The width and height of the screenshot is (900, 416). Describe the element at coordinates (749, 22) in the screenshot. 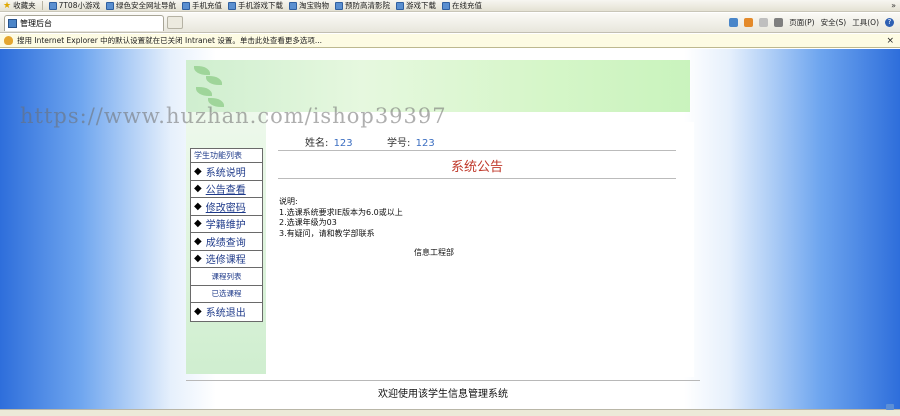

I see `feeds-icon` at that location.